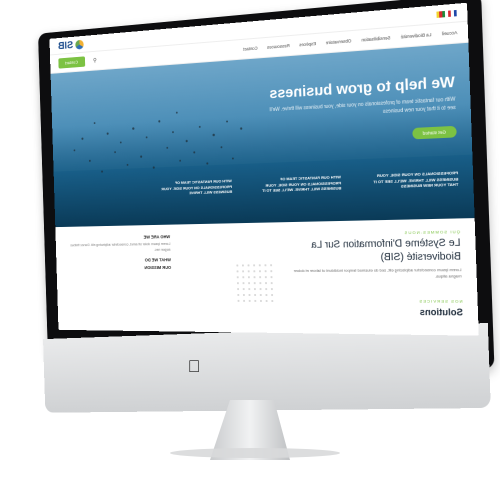 This screenshot has width=500, height=480. Describe the element at coordinates (65, 45) in the screenshot. I see `logo-text: SIB` at that location.